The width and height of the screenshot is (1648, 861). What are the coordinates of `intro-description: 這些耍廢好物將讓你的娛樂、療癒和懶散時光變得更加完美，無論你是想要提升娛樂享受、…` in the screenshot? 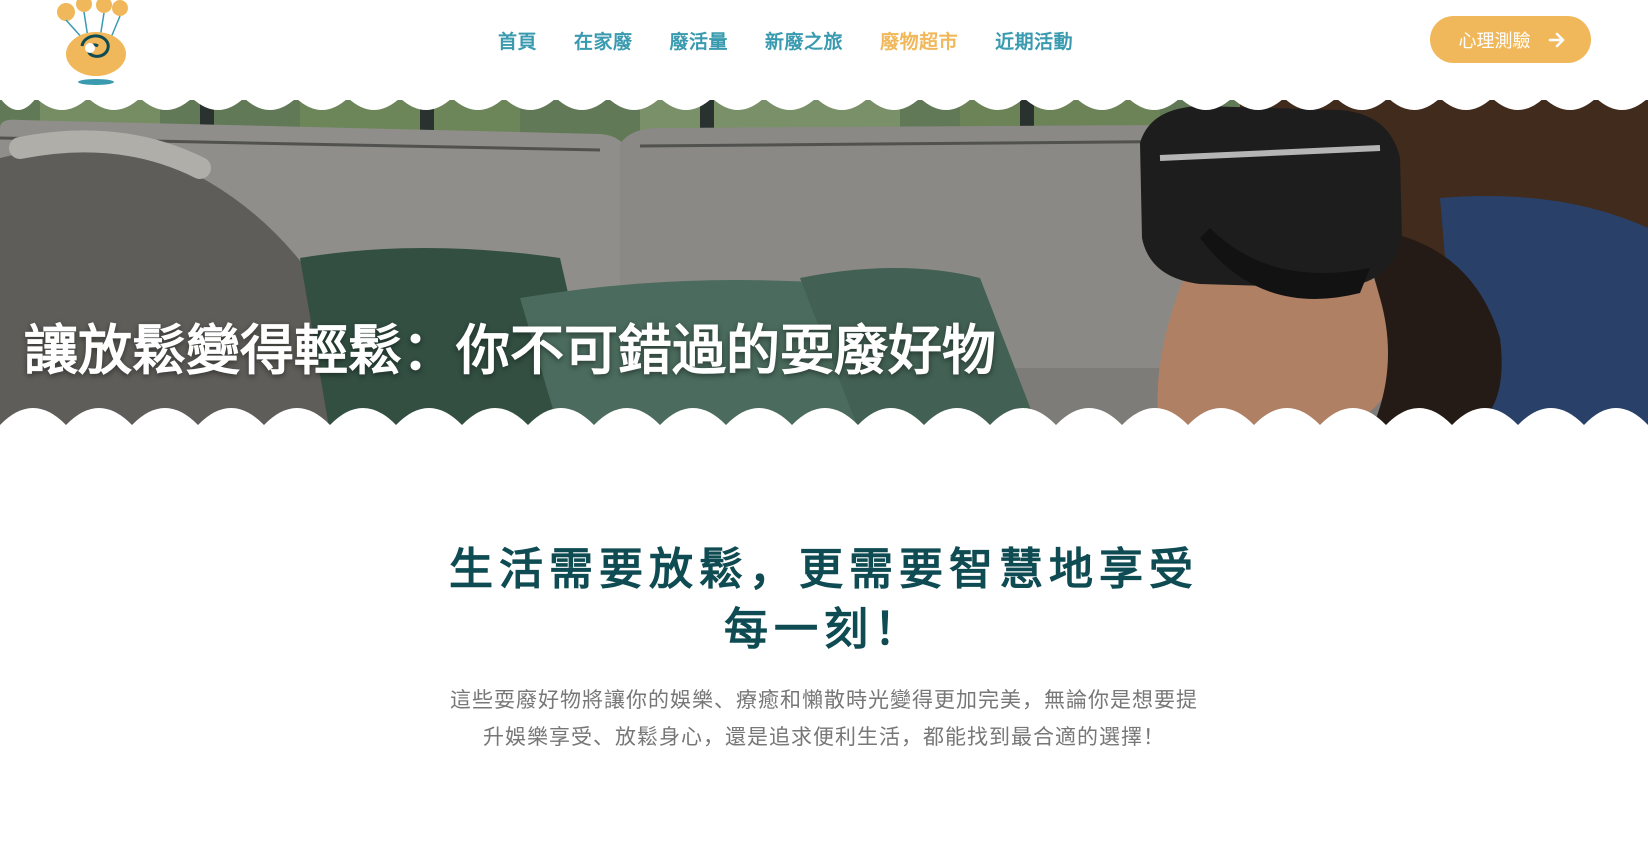 It's located at (824, 718).